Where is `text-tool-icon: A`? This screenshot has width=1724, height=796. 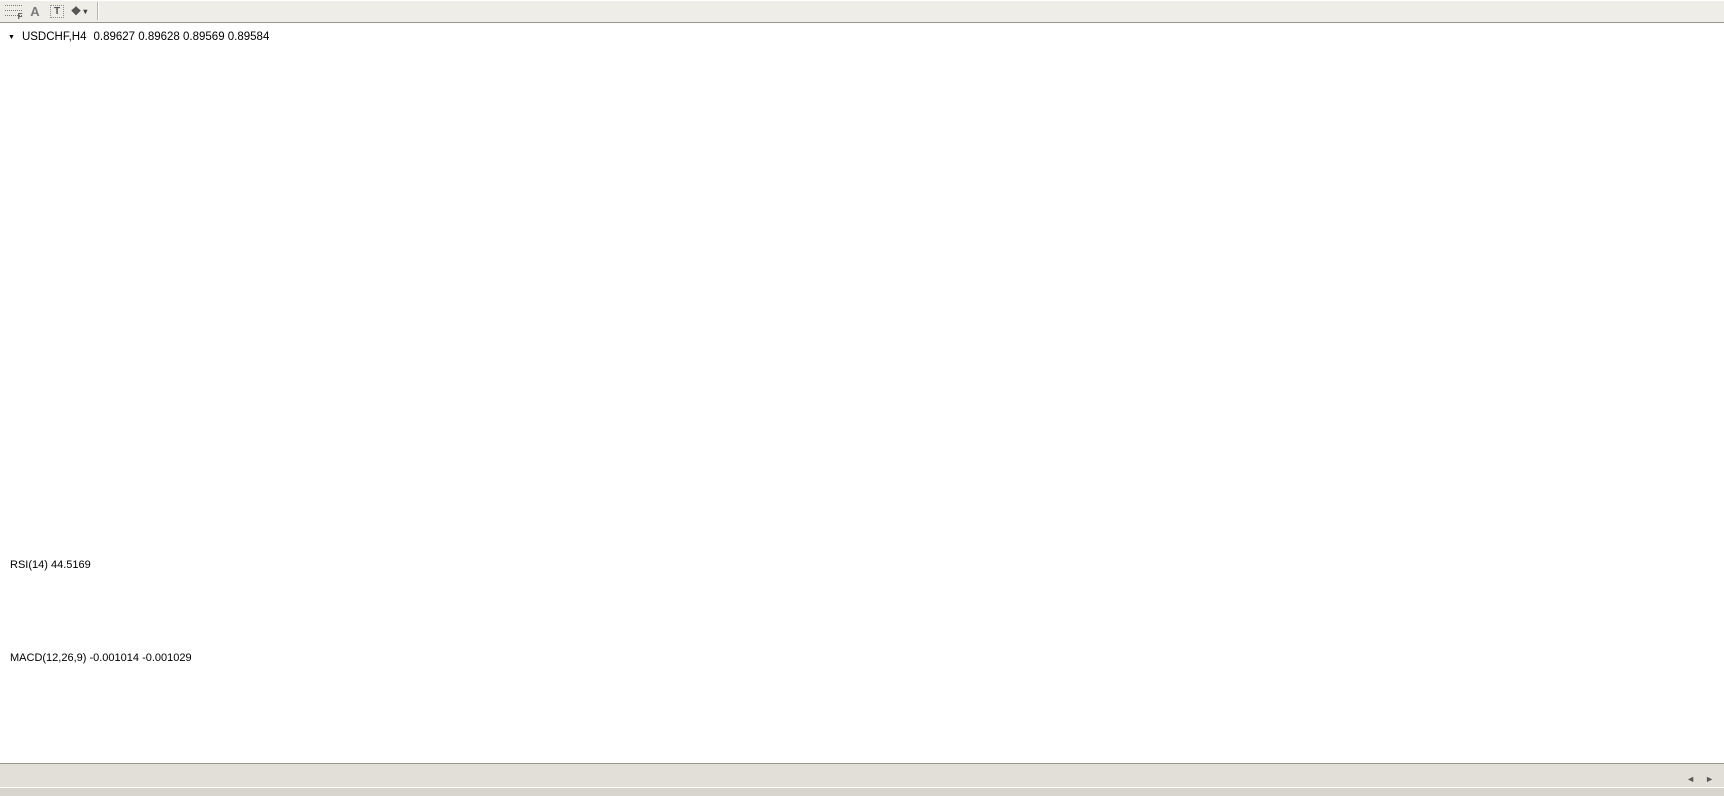 text-tool-icon: A is located at coordinates (35, 11).